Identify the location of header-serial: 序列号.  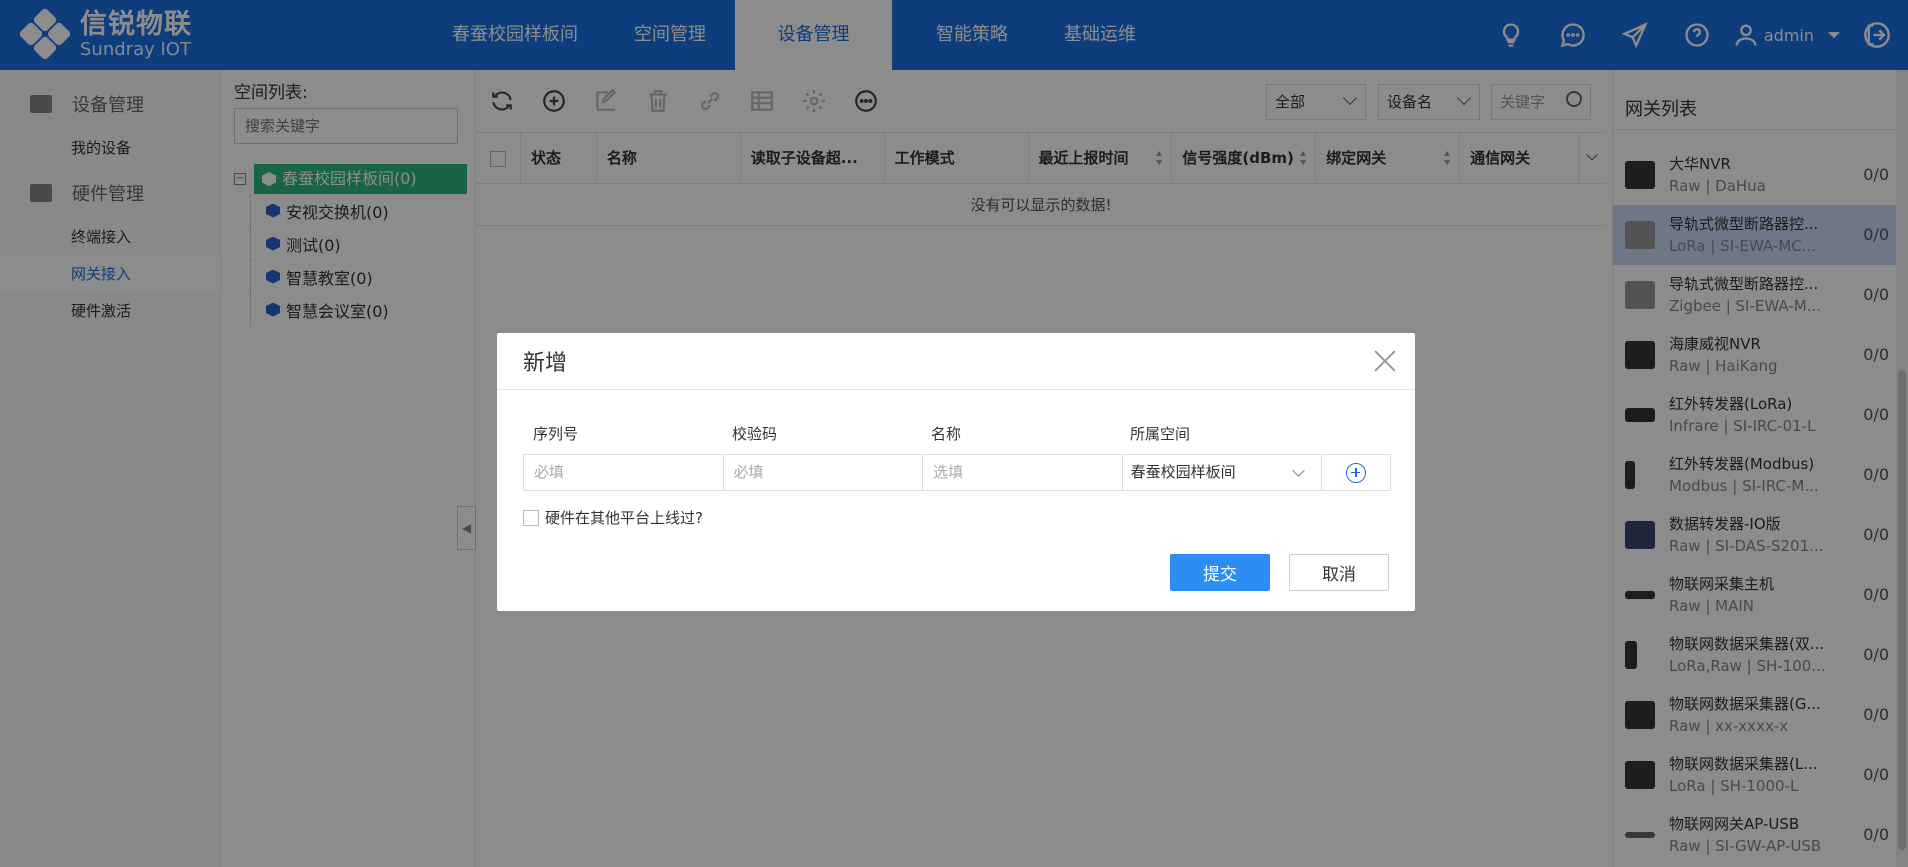
(556, 434).